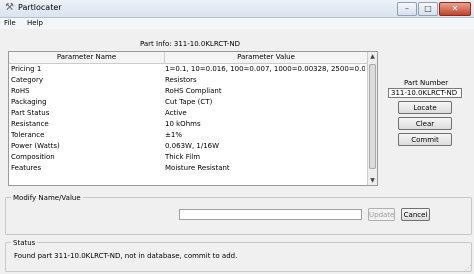  Describe the element at coordinates (426, 83) in the screenshot. I see `part-number-label: Part Number` at that location.